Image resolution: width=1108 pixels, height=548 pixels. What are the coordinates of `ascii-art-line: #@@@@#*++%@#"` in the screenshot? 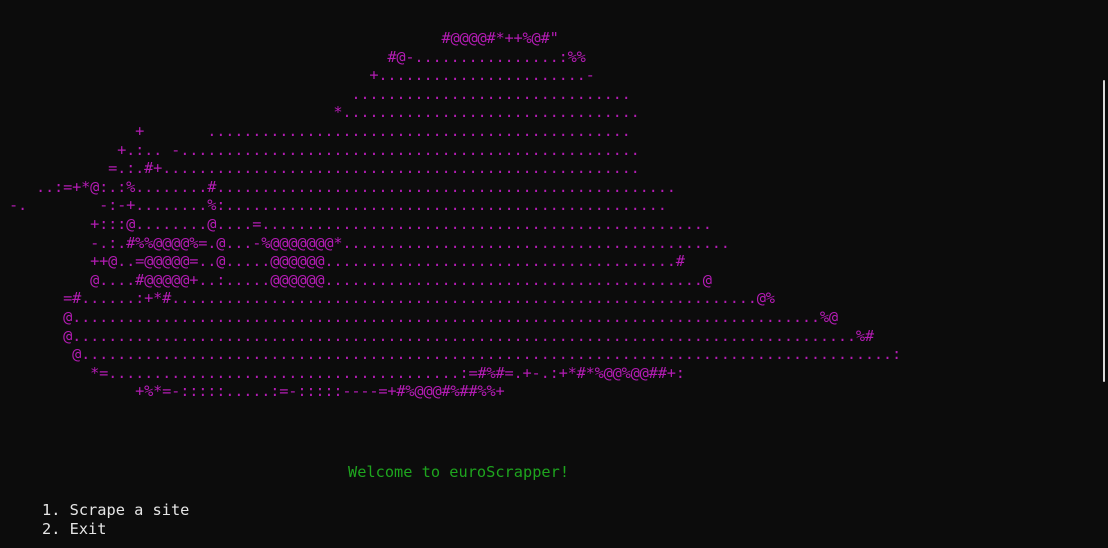 It's located at (279, 38).